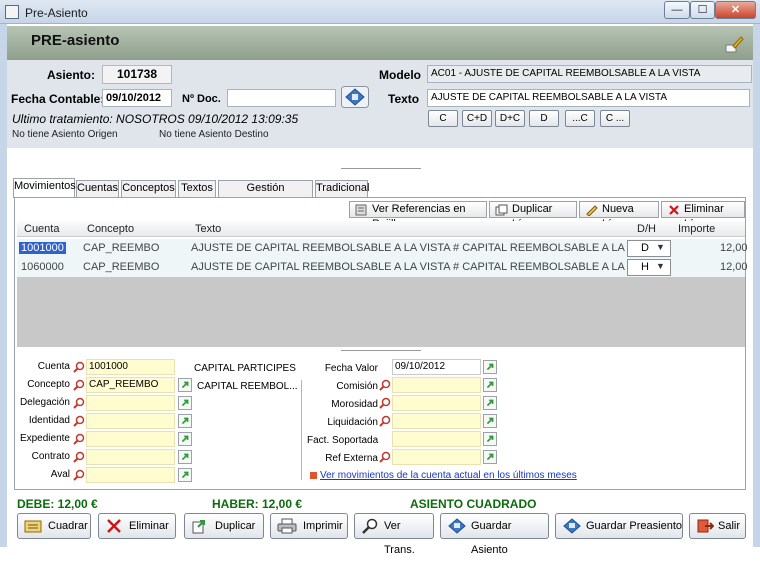 The height and width of the screenshot is (562, 760). What do you see at coordinates (394, 534) in the screenshot?
I see `ver-trans-button: Ver Trans.` at bounding box center [394, 534].